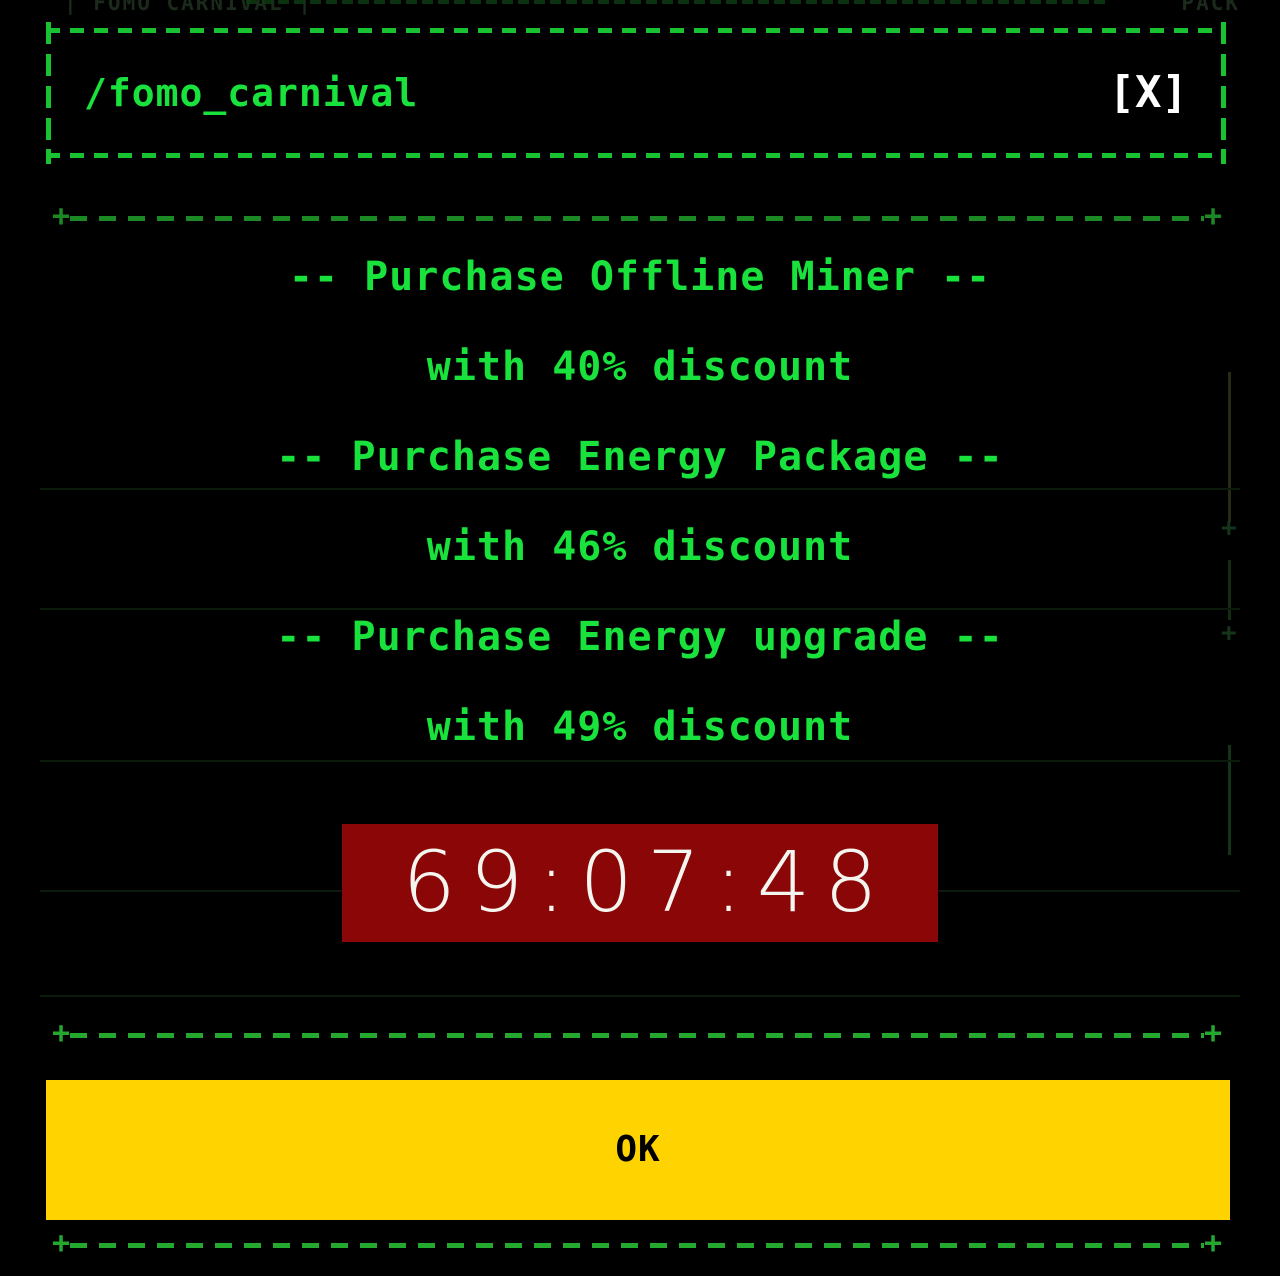  I want to click on close-icon: [X], so click(1148, 93).